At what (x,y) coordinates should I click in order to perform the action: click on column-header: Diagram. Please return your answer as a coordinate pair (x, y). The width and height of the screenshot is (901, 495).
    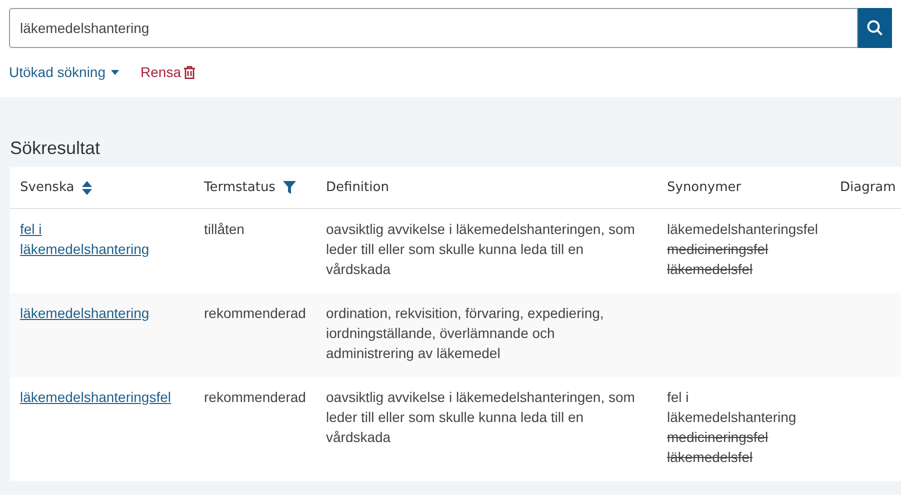
    Looking at the image, I should click on (868, 187).